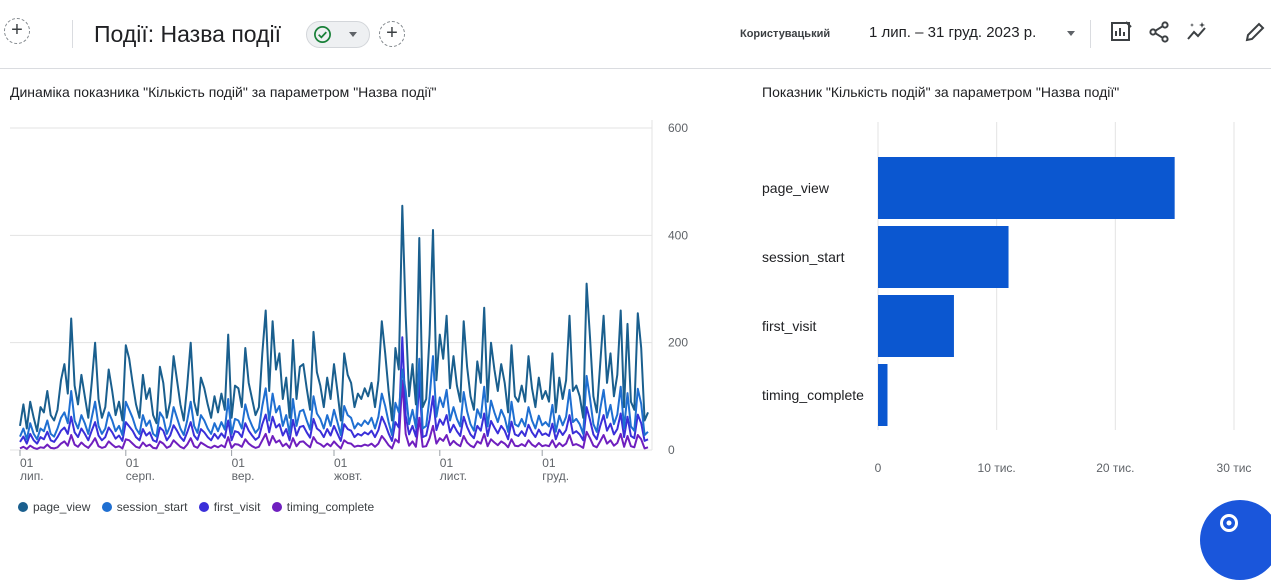 The width and height of the screenshot is (1271, 580). Describe the element at coordinates (803, 257) in the screenshot. I see `bar-category-label: session_start` at that location.